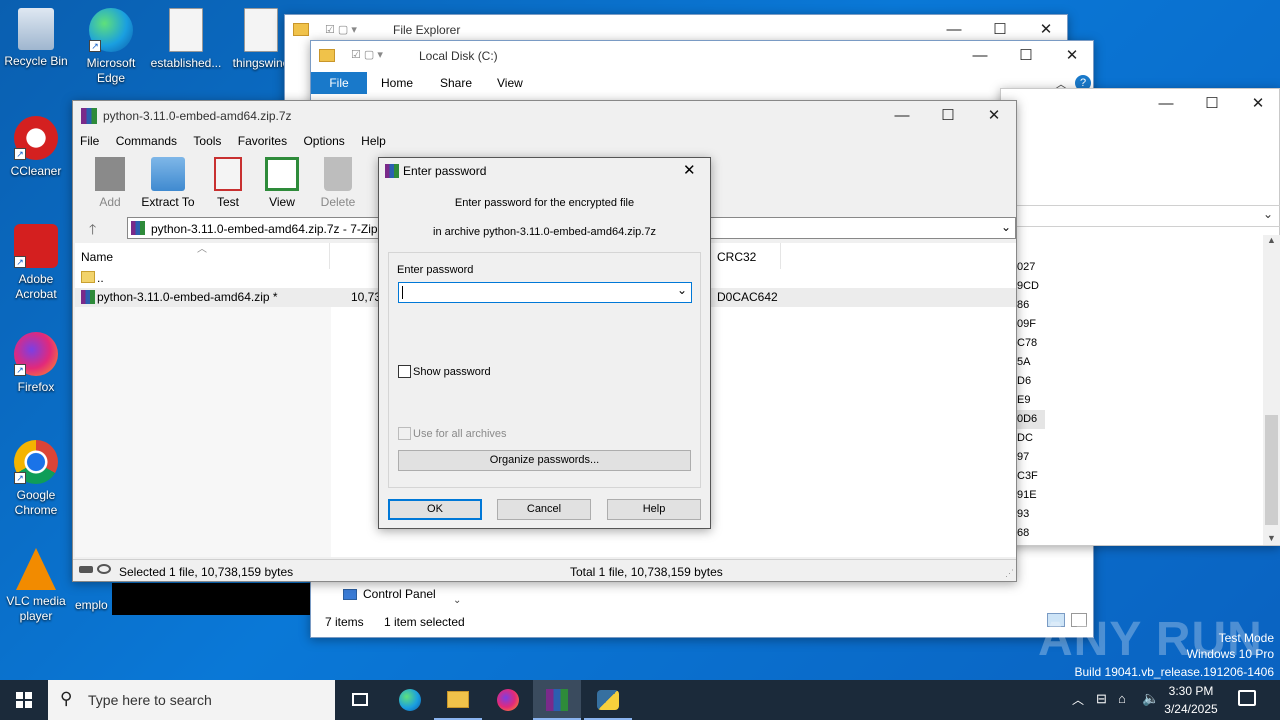 Image resolution: width=1280 pixels, height=720 pixels. Describe the element at coordinates (1028, 286) in the screenshot. I see `crc-cell: 9CD` at that location.